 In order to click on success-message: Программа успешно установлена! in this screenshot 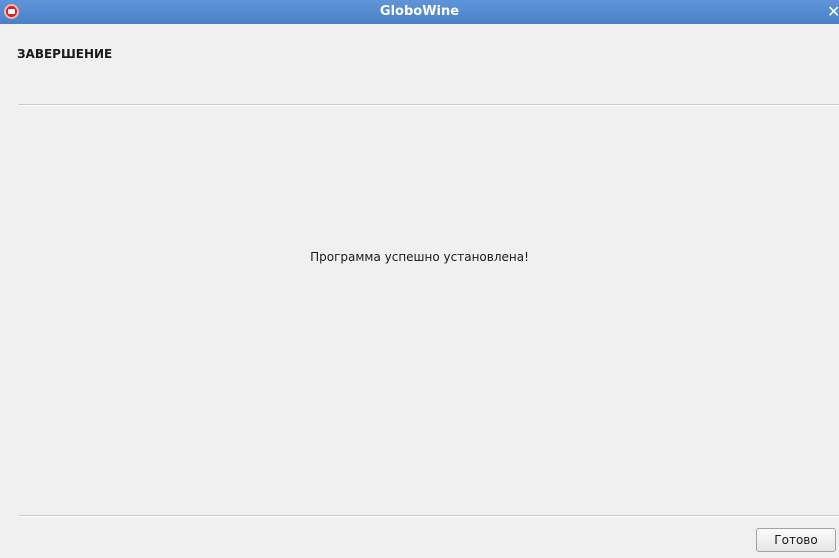, I will do `click(419, 257)`.